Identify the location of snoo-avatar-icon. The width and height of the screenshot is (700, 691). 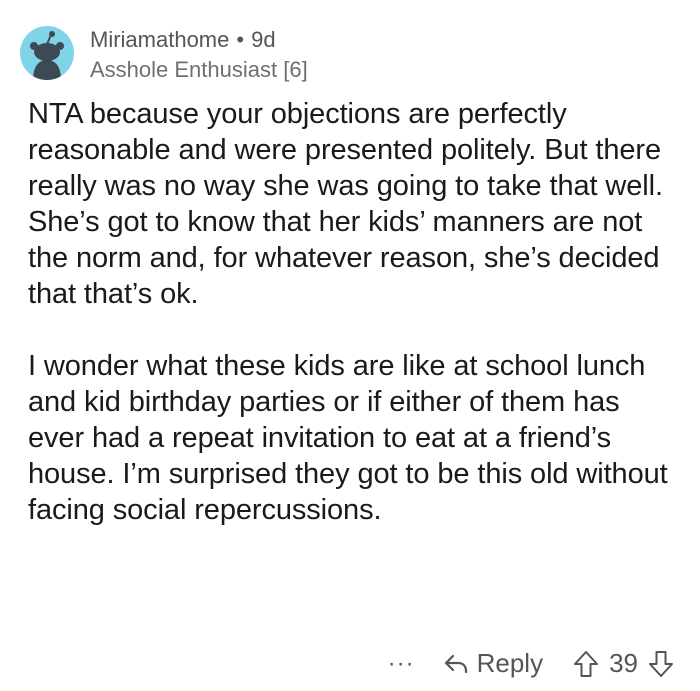
(47, 55).